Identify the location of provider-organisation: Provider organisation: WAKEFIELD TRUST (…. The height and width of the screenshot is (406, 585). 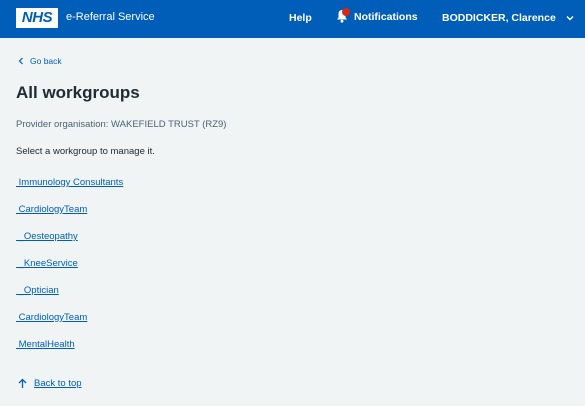
(121, 124).